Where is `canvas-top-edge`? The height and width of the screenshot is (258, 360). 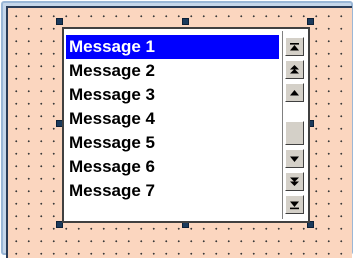 canvas-top-edge is located at coordinates (179, 7).